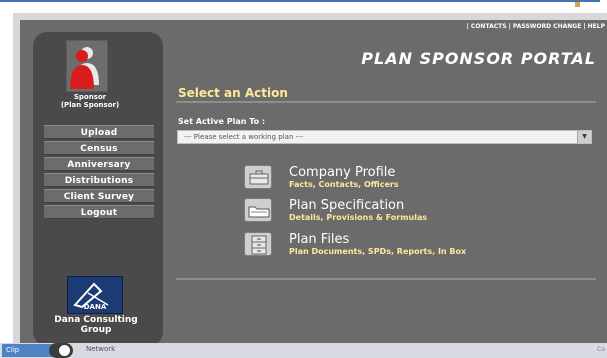 The width and height of the screenshot is (607, 358). I want to click on top-border-line, so click(300, 1).